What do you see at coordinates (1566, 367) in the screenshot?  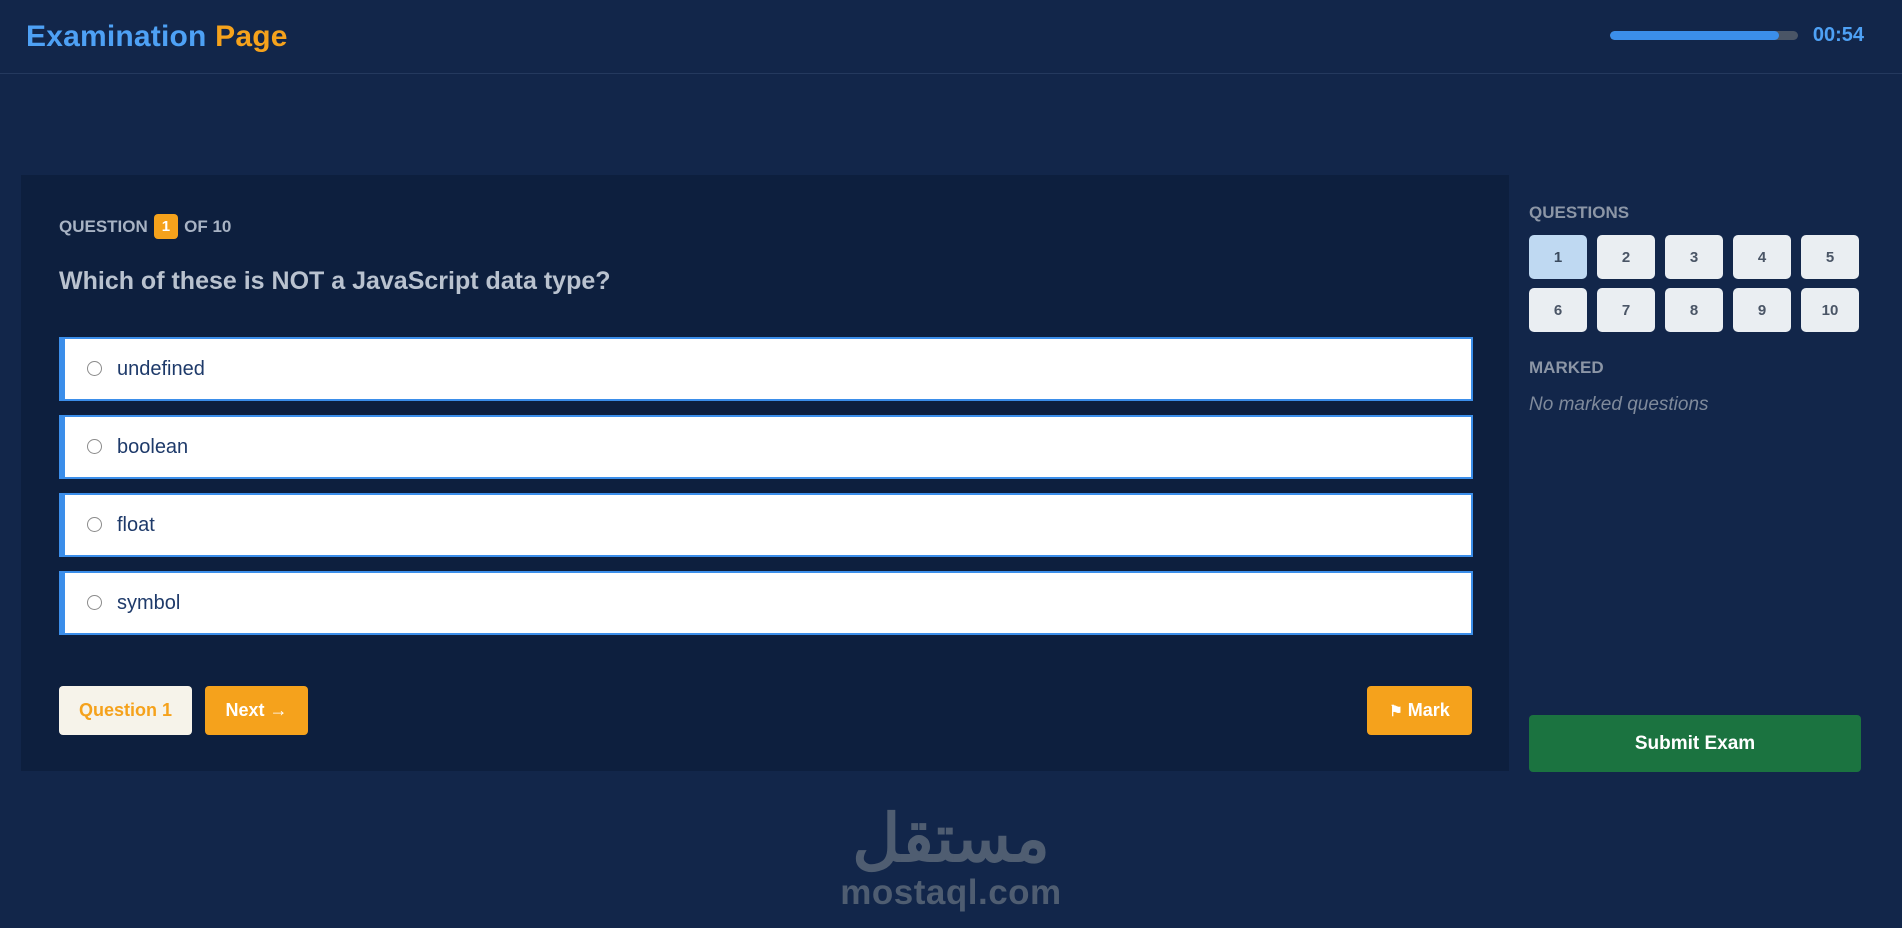 I see `marked-heading: MARKED` at bounding box center [1566, 367].